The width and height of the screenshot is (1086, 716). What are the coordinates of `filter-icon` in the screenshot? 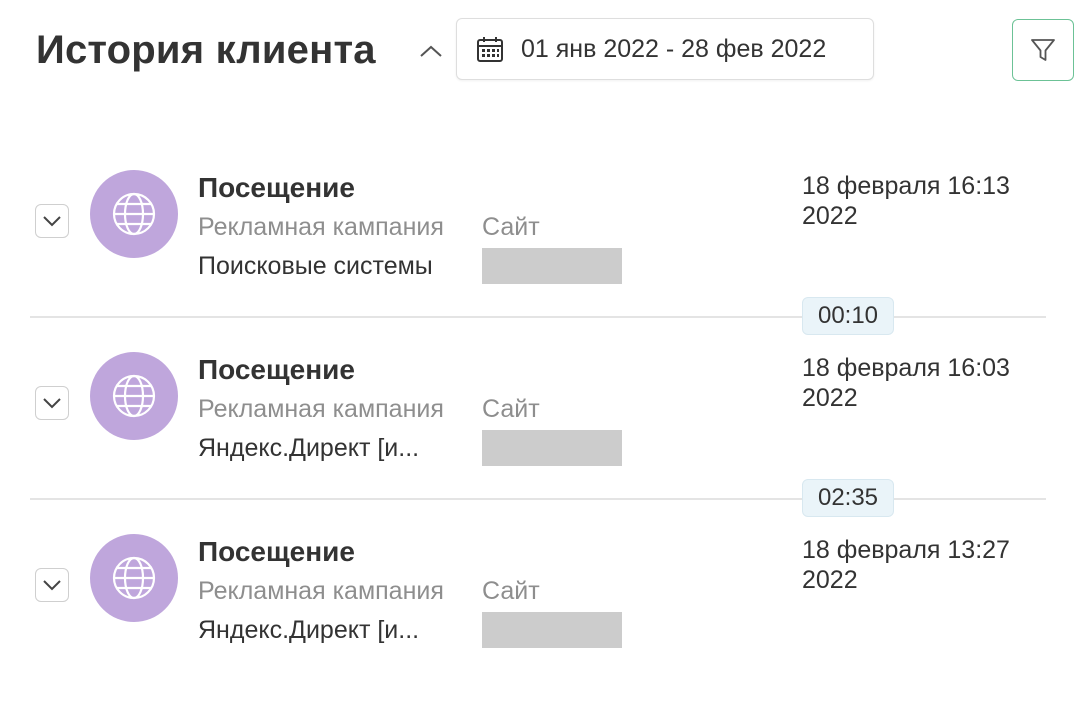 It's located at (1043, 50).